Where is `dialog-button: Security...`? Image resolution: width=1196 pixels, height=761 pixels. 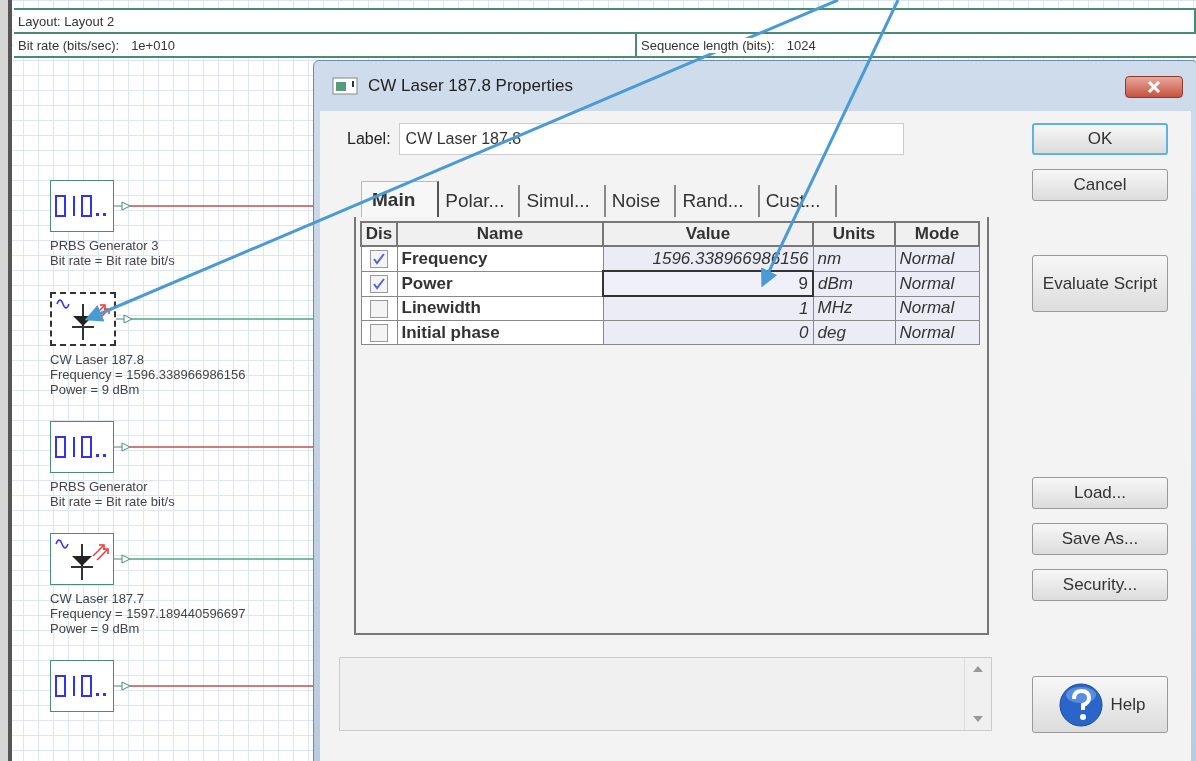
dialog-button: Security... is located at coordinates (1100, 585).